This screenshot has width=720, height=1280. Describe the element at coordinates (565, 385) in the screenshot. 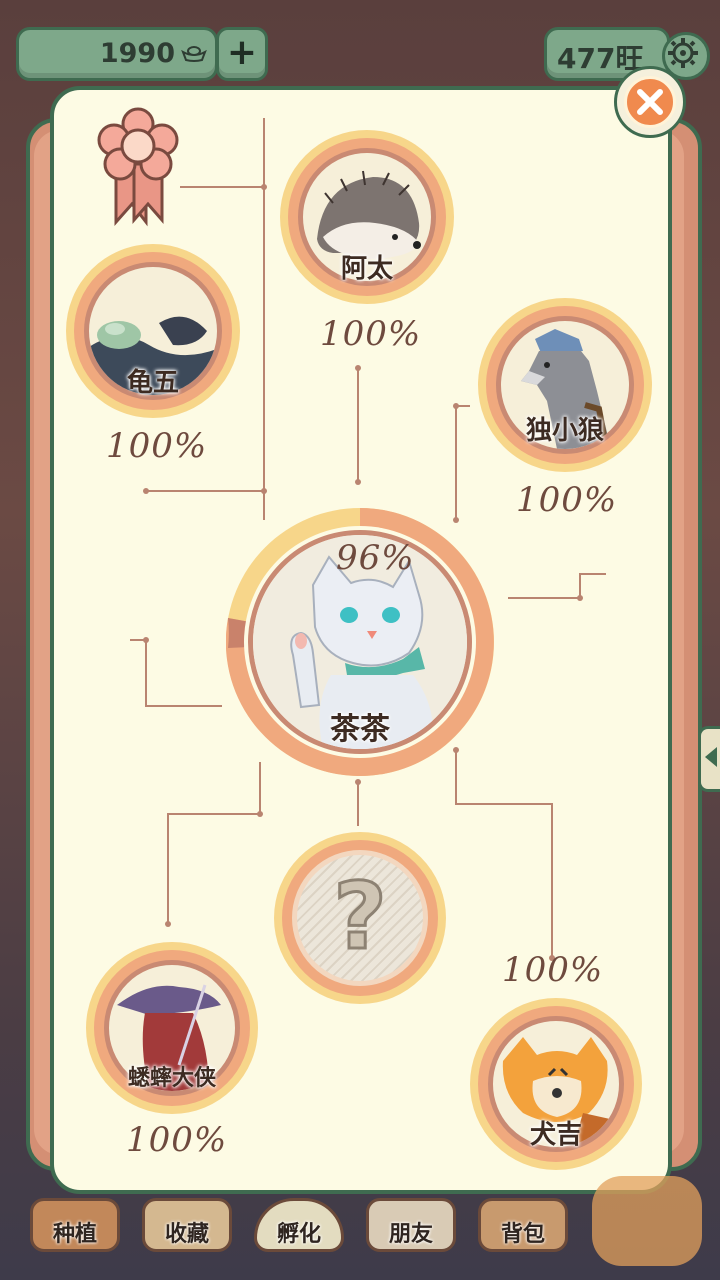

I see `character-node-duxiaolang: 独小狼` at that location.